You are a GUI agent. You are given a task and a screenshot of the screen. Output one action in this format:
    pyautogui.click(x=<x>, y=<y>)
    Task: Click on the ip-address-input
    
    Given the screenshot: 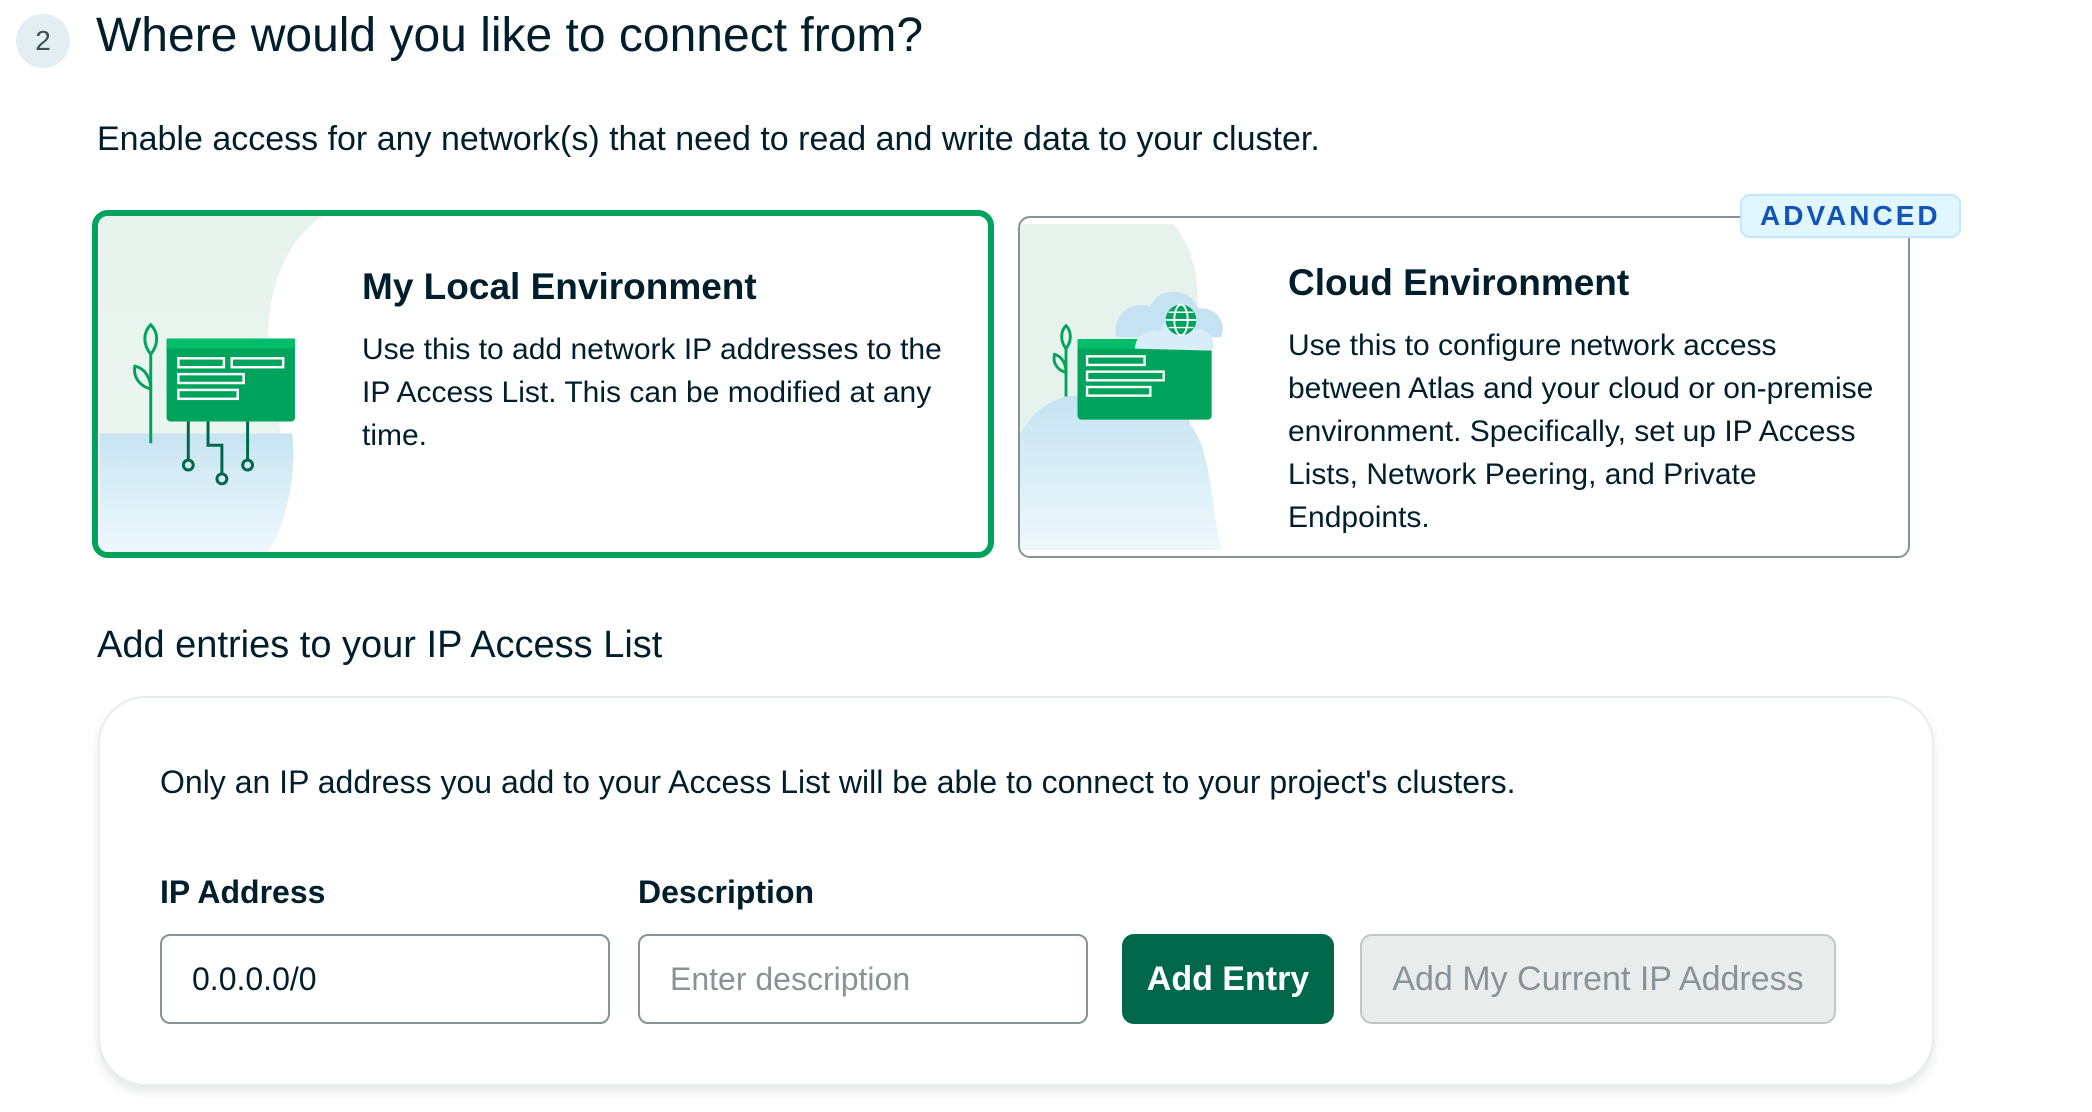 What is the action you would take?
    pyautogui.click(x=385, y=979)
    